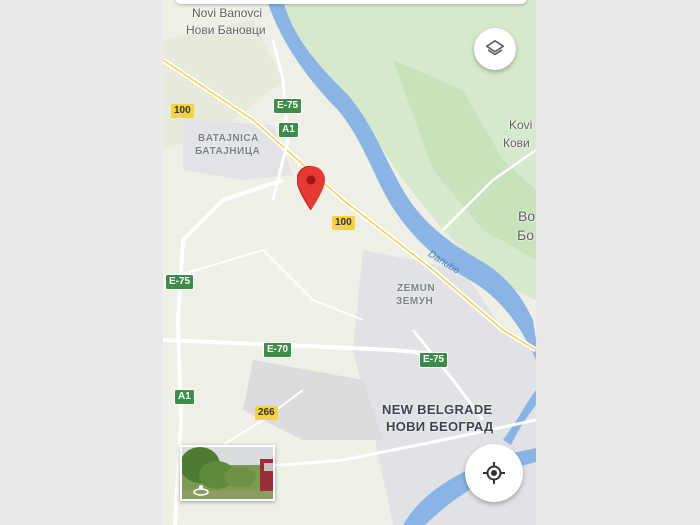 This screenshot has height=525, width=700. I want to click on search-bar, so click(351, 2).